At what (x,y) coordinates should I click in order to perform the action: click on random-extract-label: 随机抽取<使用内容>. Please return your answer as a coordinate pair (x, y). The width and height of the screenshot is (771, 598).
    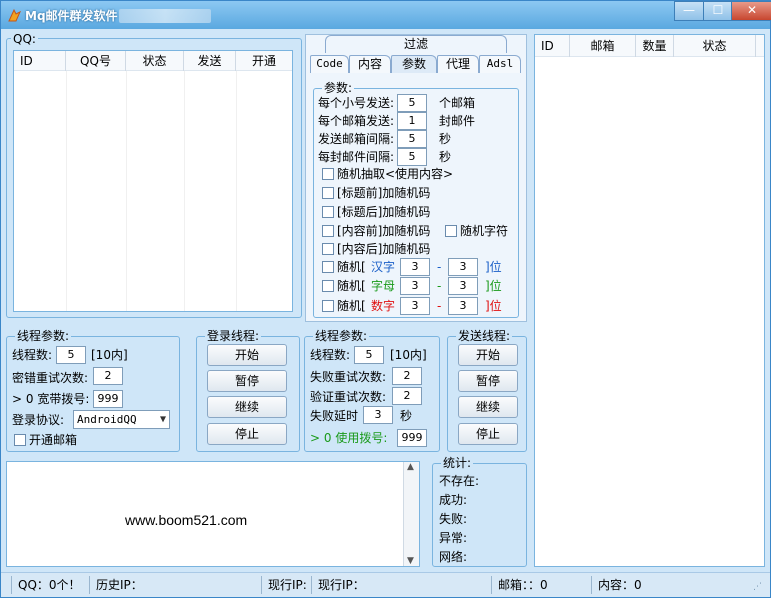
    Looking at the image, I should click on (395, 174).